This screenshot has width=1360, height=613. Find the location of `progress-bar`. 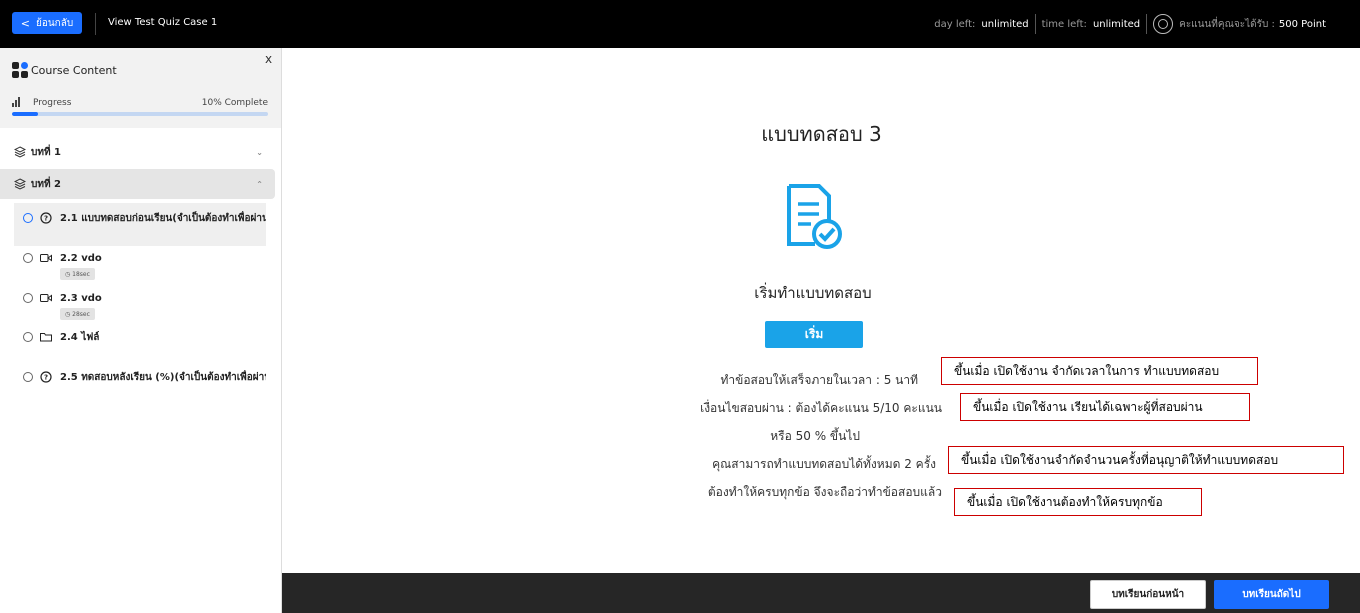

progress-bar is located at coordinates (140, 114).